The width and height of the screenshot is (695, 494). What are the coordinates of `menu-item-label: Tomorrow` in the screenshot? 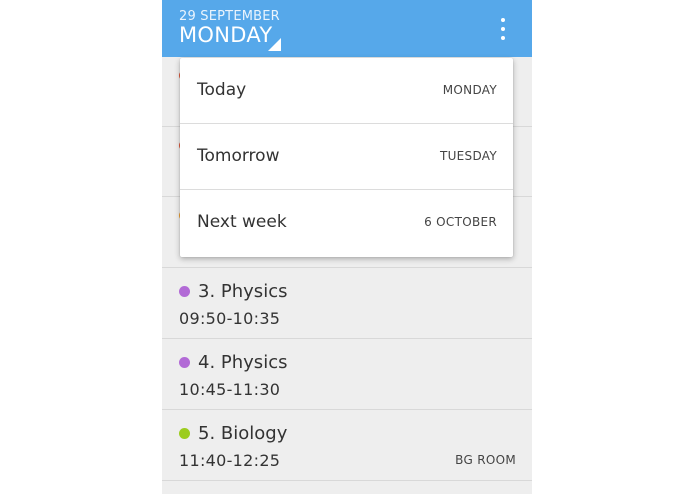 It's located at (238, 156).